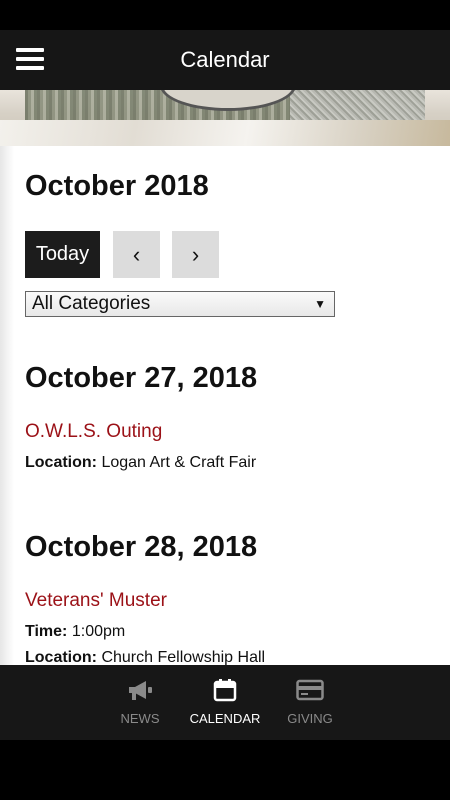 This screenshot has width=450, height=800. Describe the element at coordinates (98, 631) in the screenshot. I see `time-value: 1:00pm` at that location.